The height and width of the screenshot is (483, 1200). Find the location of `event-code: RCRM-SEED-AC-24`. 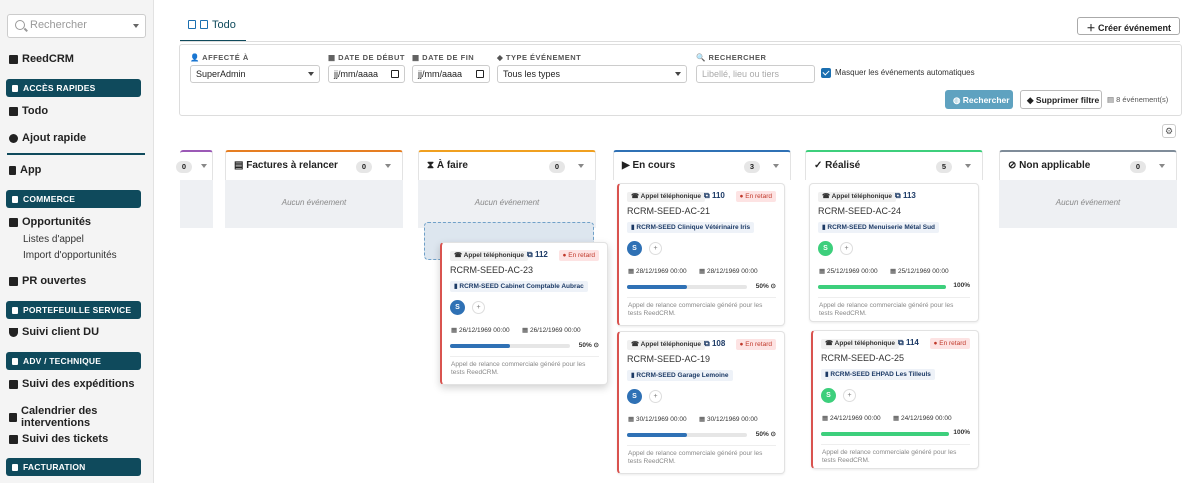

event-code: RCRM-SEED-AC-24 is located at coordinates (860, 211).